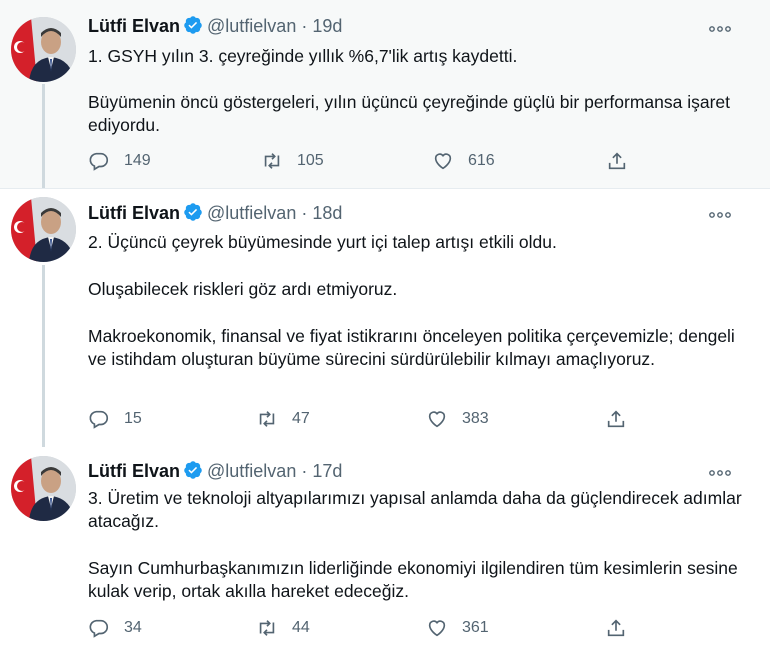  I want to click on like-button: 383, so click(457, 419).